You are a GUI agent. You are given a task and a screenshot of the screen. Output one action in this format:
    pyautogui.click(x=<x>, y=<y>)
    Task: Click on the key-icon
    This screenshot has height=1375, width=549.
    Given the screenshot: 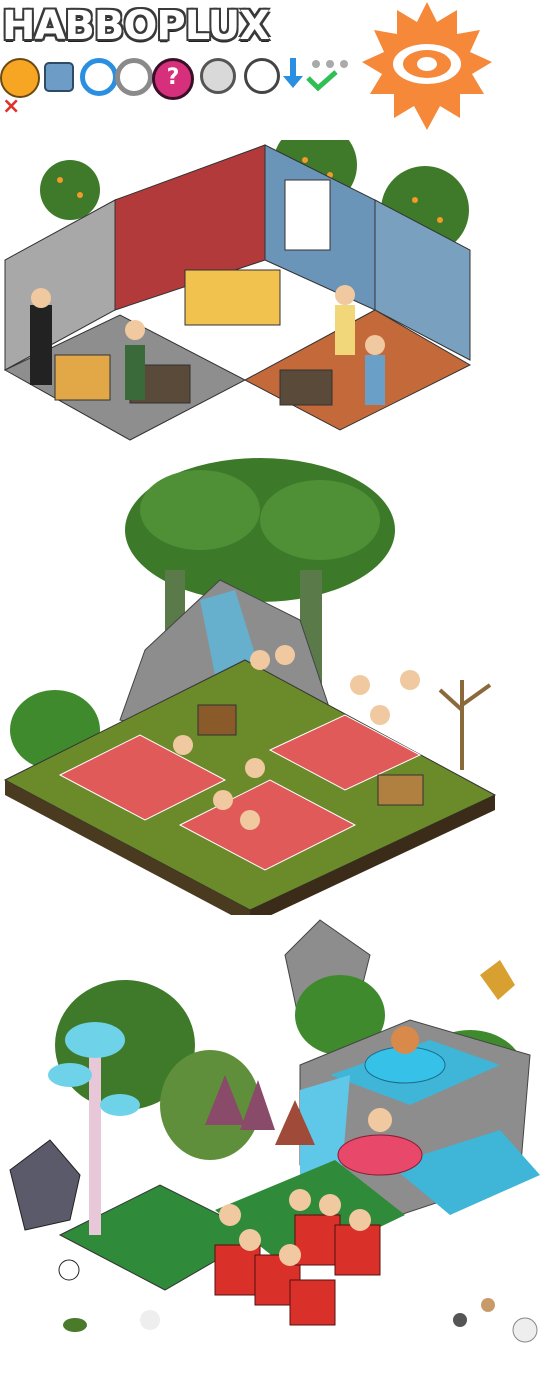 What is the action you would take?
    pyautogui.click(x=20, y=78)
    